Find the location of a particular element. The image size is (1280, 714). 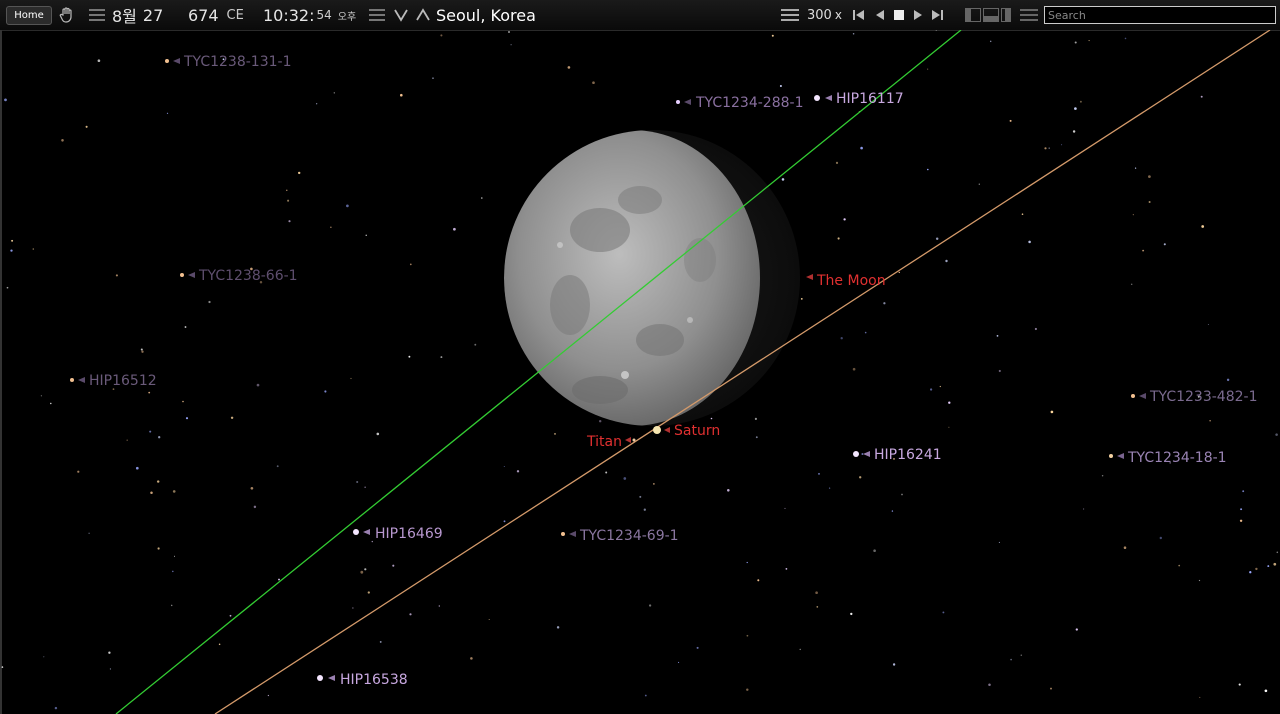

titan-marker: Titan is located at coordinates (611, 442).